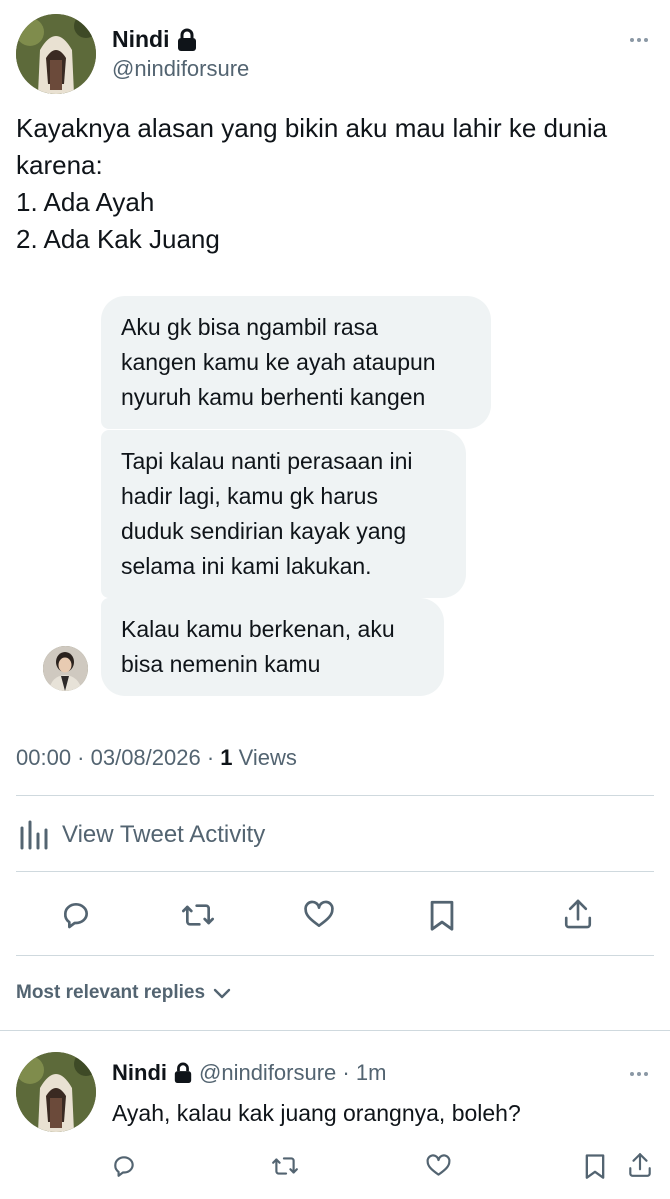 This screenshot has width=670, height=1199. I want to click on replies-sort-label: Most relevant replies, so click(110, 993).